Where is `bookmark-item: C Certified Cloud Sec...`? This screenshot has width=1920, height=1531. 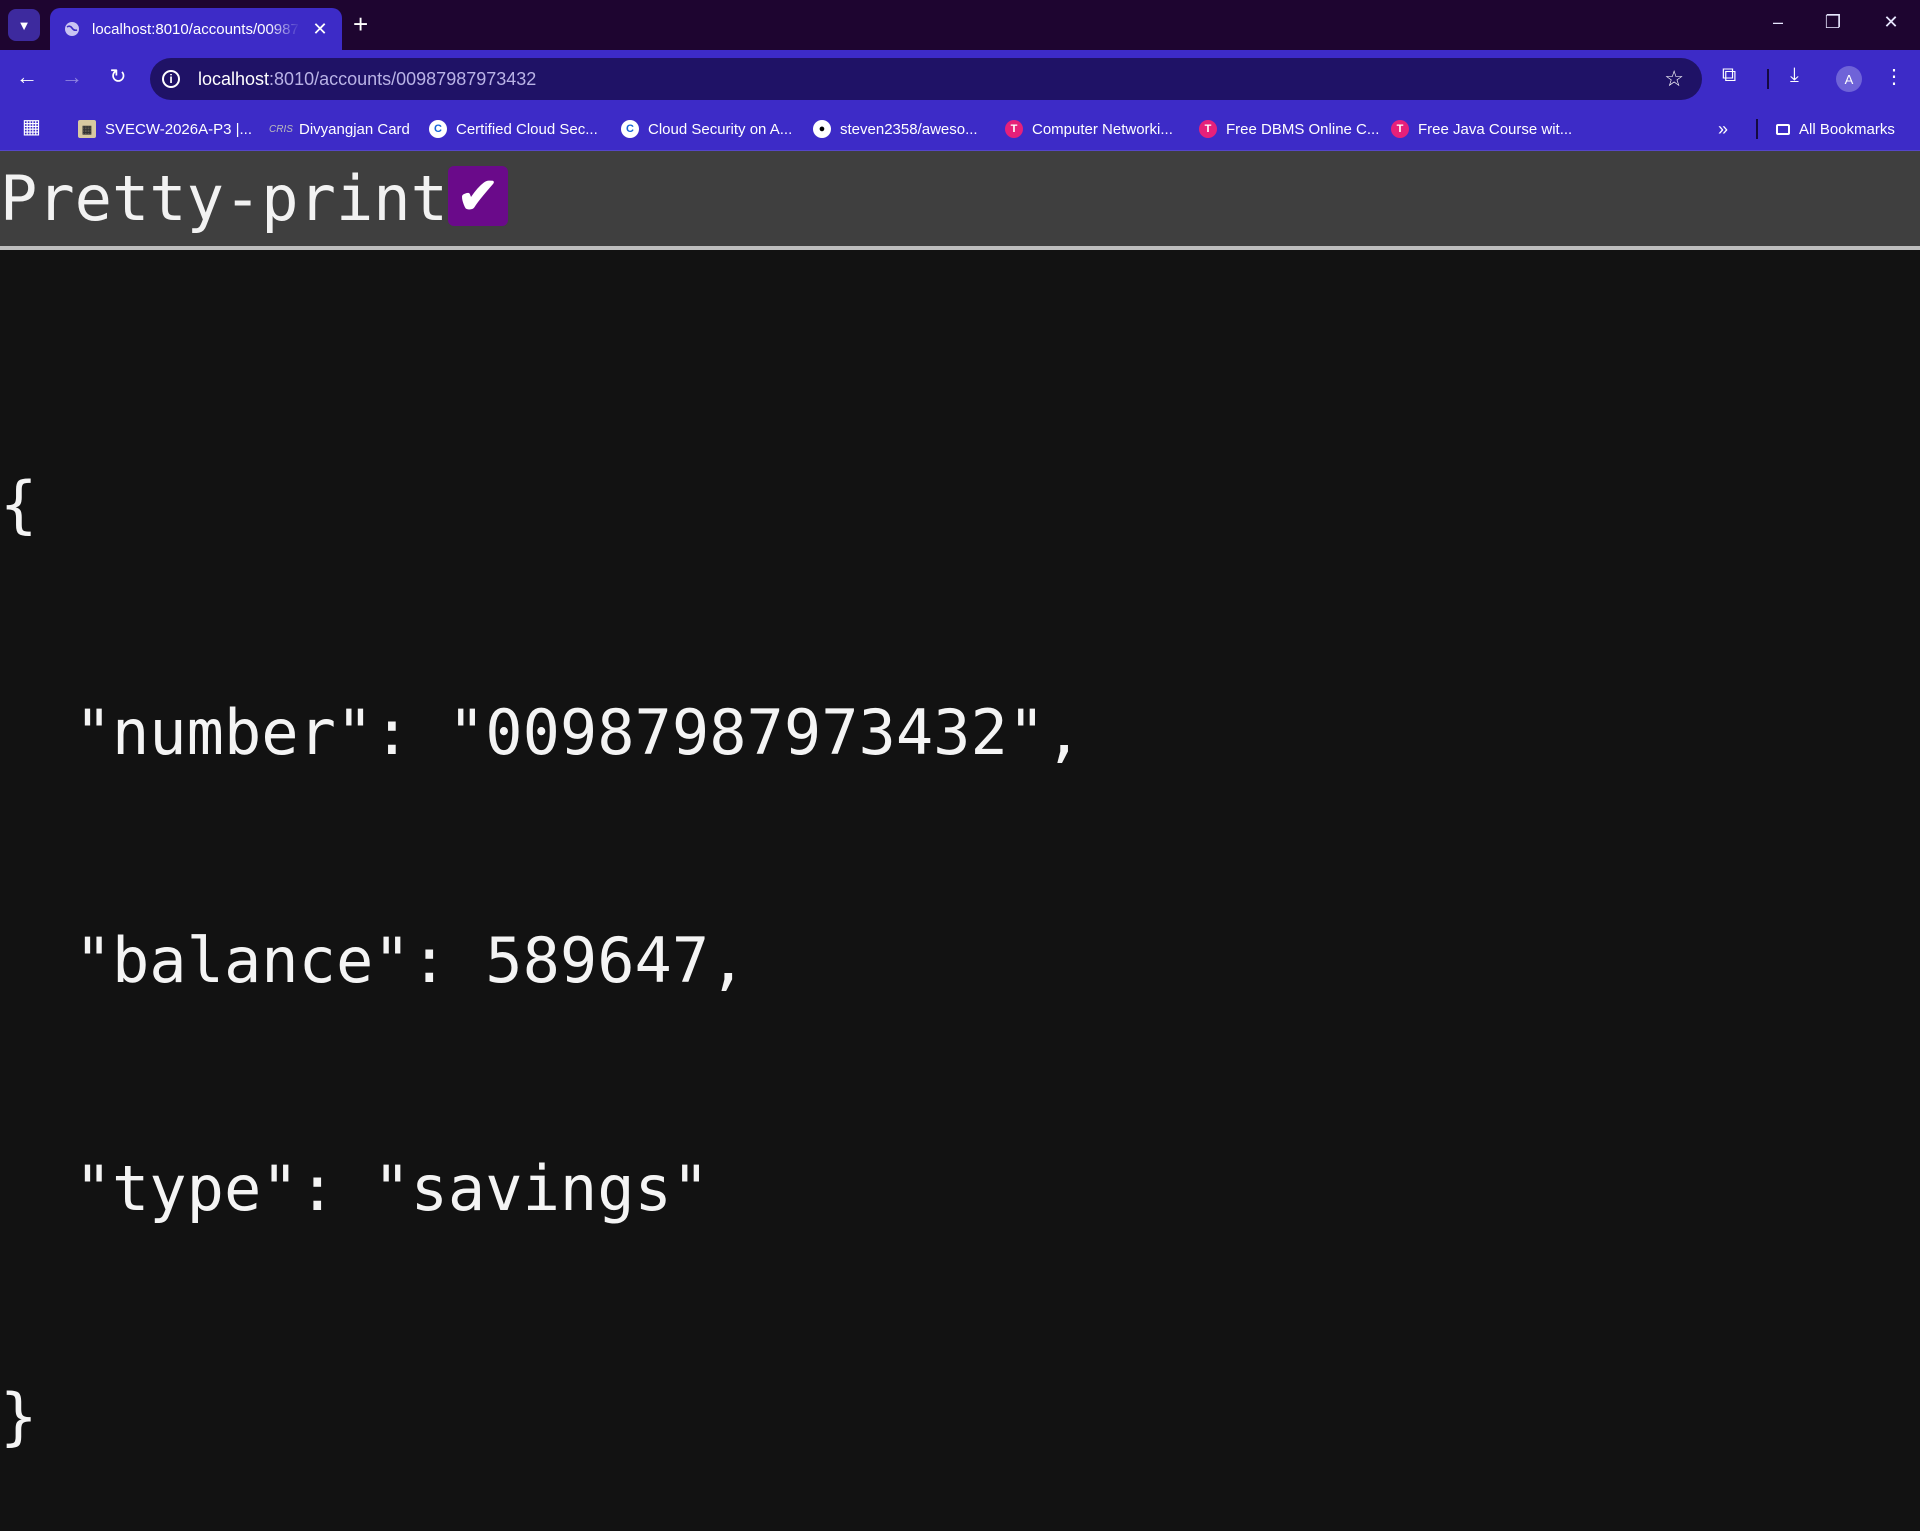
bookmark-item: C Certified Cloud Sec... is located at coordinates (513, 129).